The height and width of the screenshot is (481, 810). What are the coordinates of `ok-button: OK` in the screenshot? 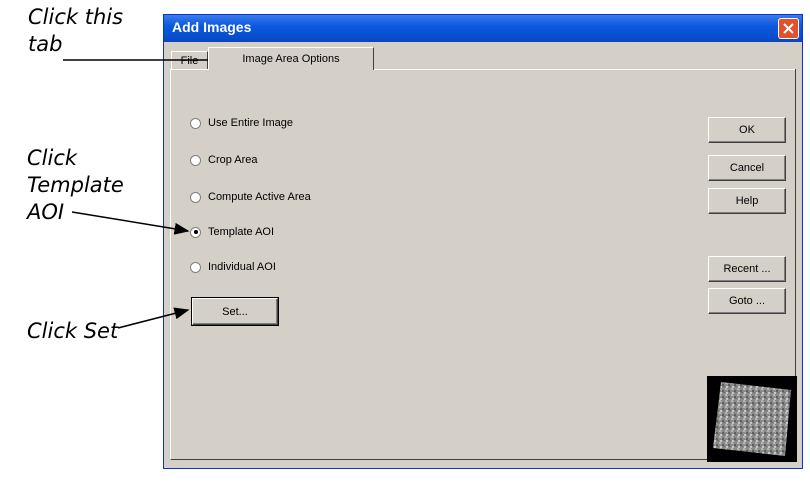 It's located at (747, 130).